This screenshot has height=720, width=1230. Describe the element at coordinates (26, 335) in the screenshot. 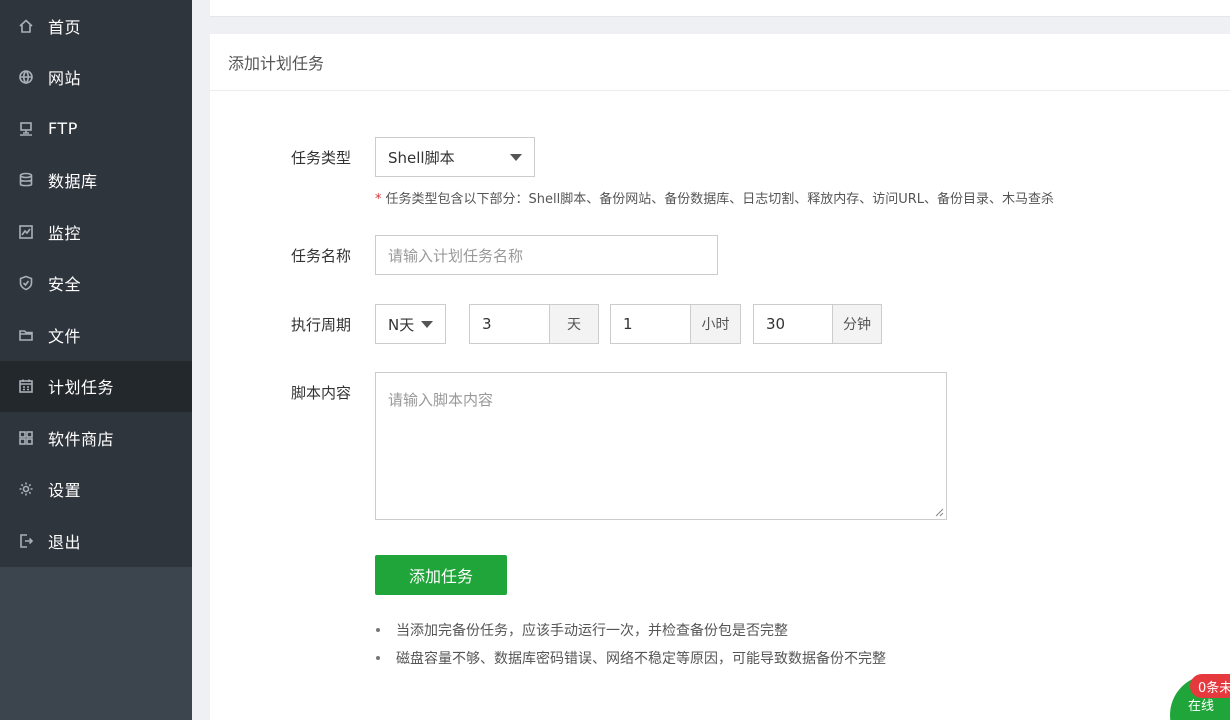

I see `folder-icon` at that location.